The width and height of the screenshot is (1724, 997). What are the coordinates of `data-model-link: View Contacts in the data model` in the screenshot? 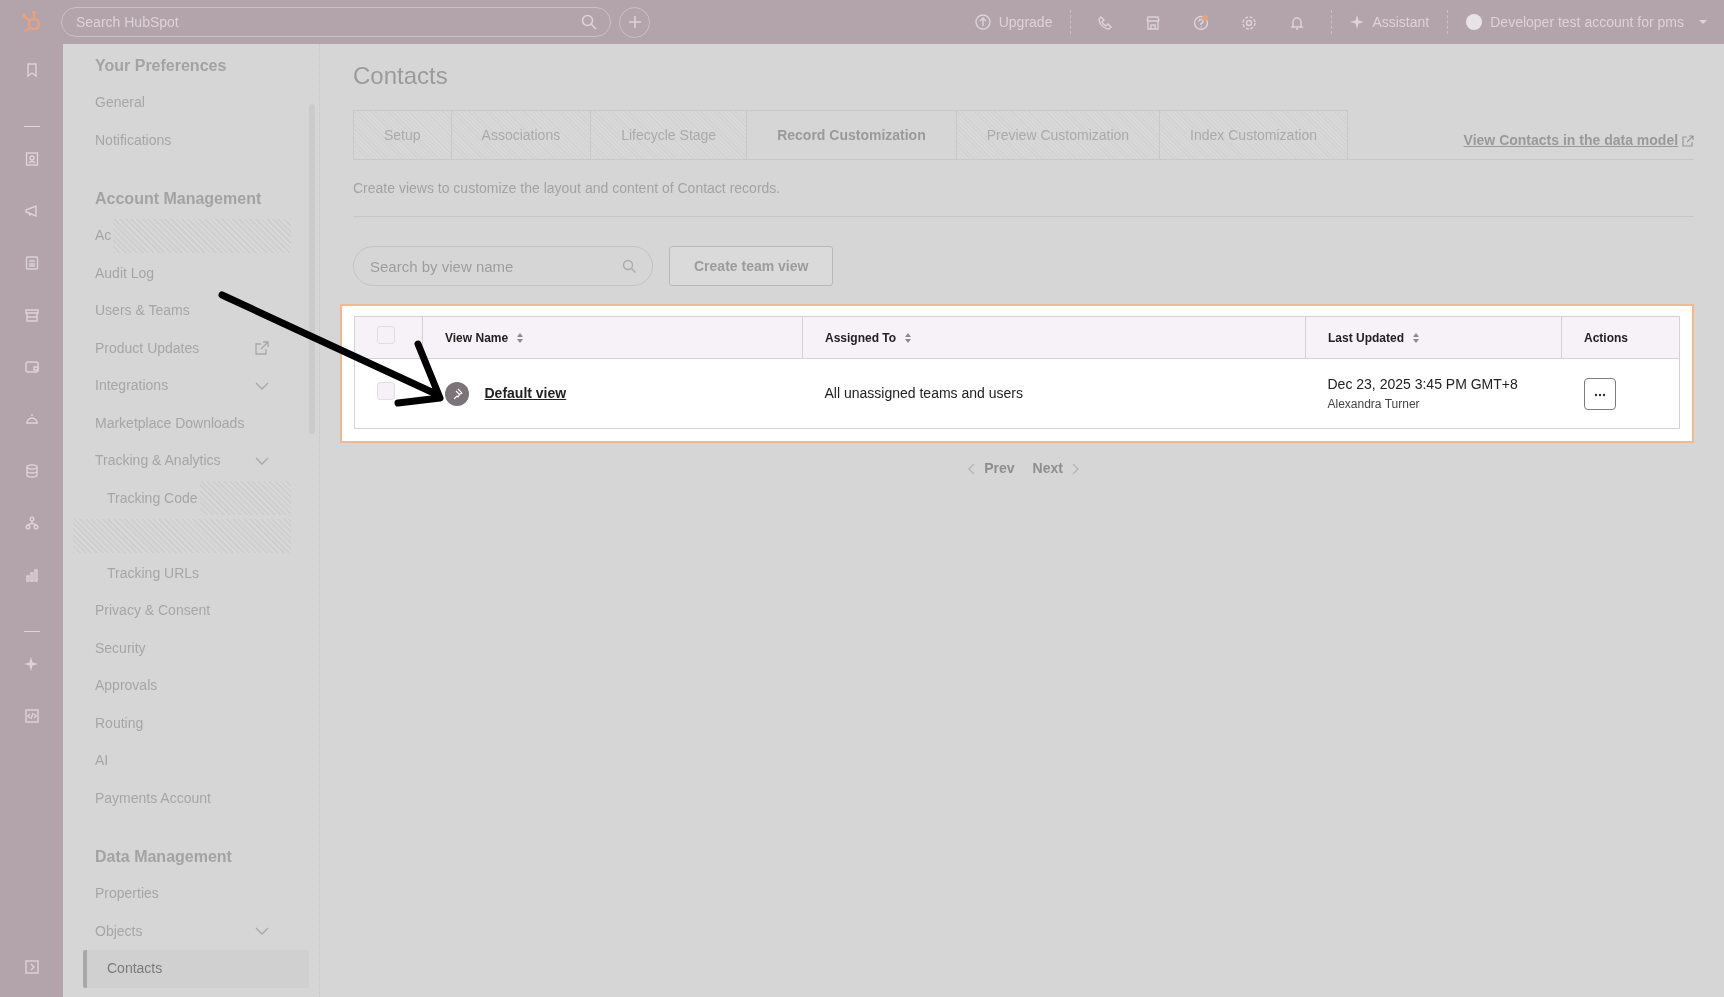 It's located at (1579, 140).